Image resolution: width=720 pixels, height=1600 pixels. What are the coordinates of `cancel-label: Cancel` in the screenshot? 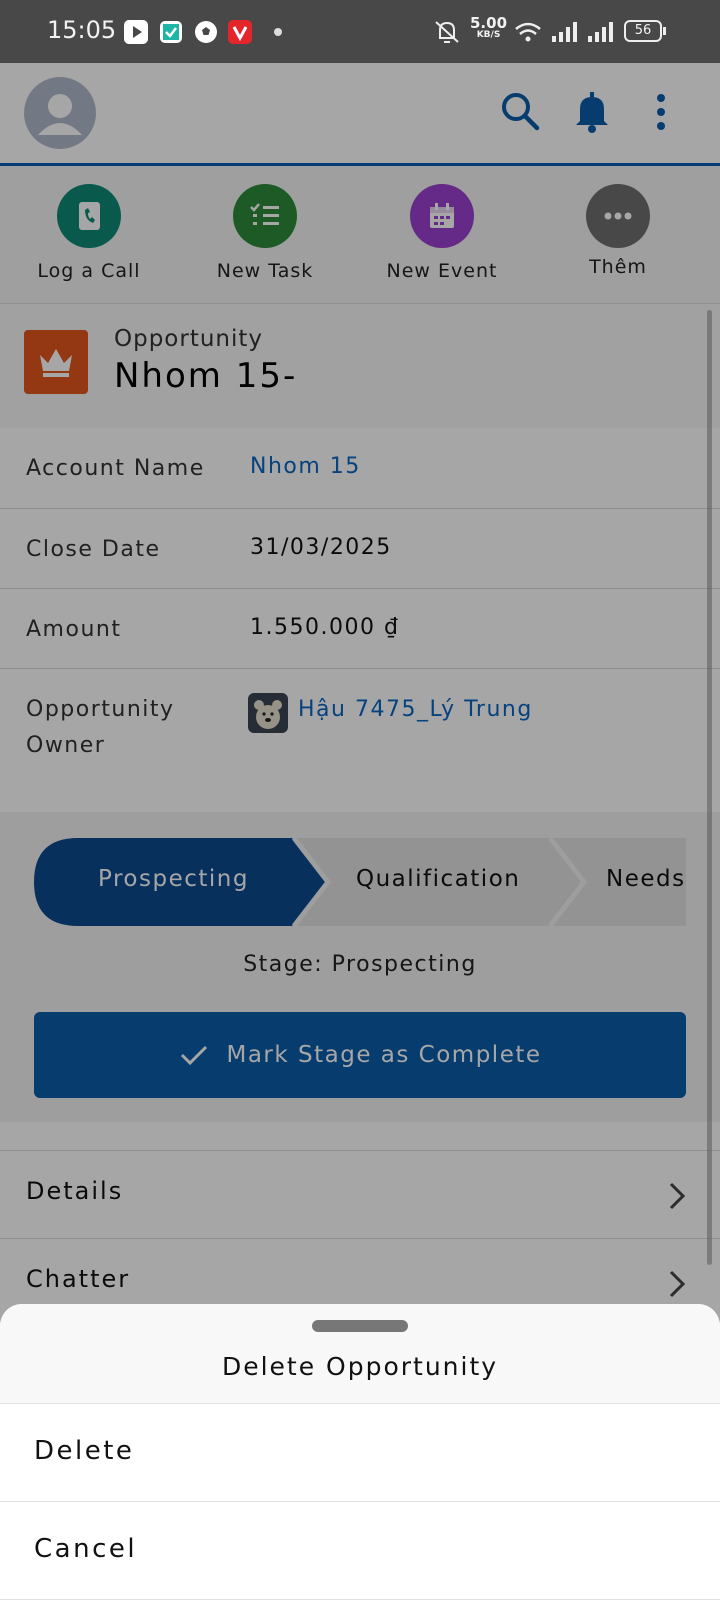 It's located at (86, 1549).